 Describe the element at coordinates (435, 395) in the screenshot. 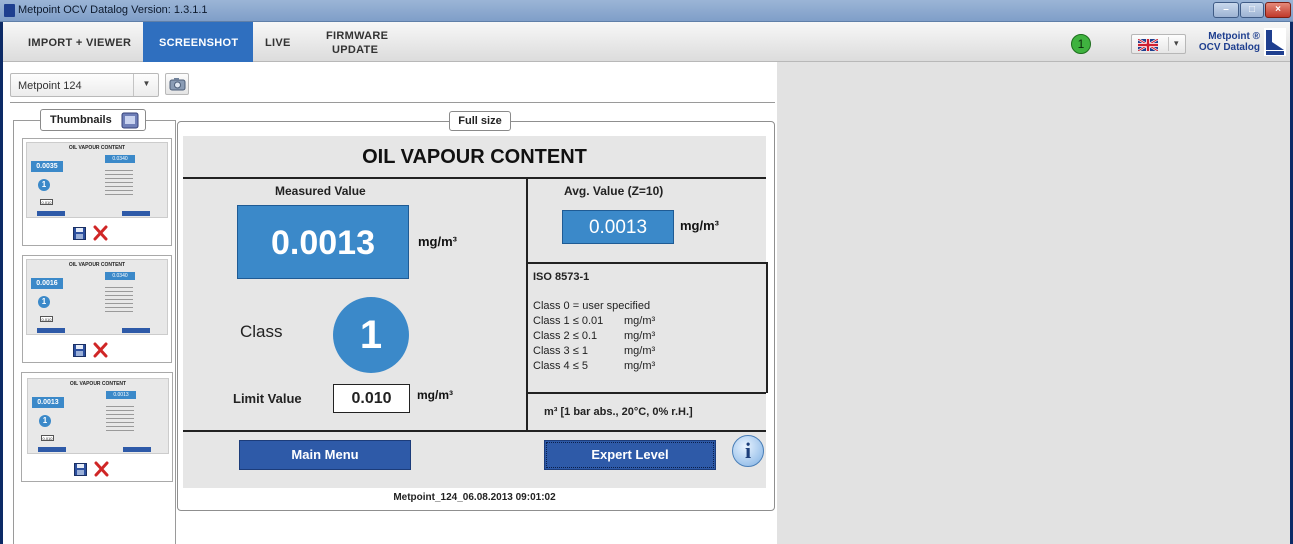

I see `limit-unit: mg/m³` at that location.